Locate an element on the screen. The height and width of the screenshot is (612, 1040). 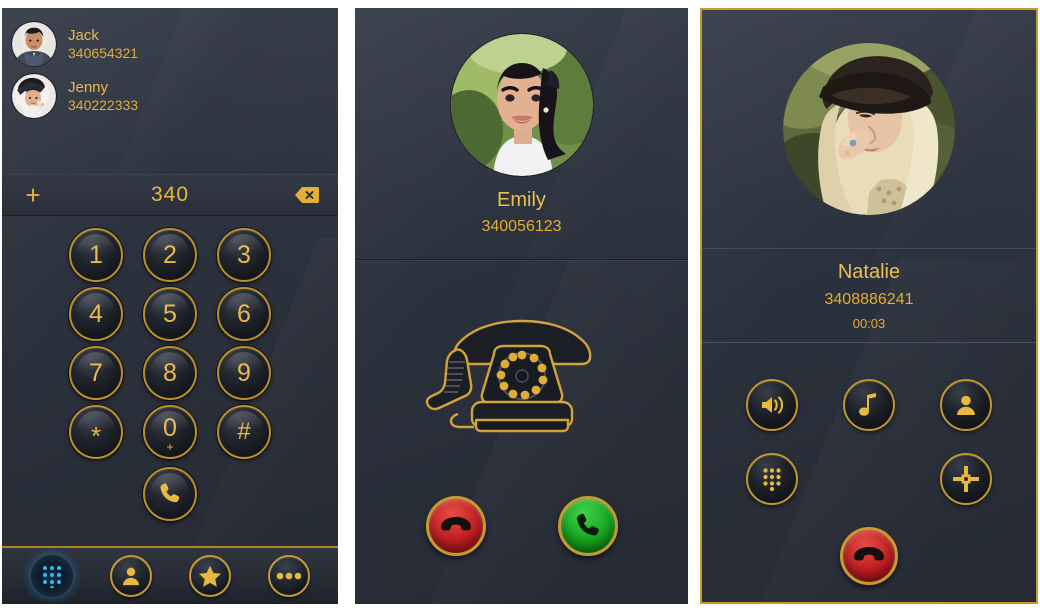
sidebar-item-contacts is located at coordinates (130, 576).